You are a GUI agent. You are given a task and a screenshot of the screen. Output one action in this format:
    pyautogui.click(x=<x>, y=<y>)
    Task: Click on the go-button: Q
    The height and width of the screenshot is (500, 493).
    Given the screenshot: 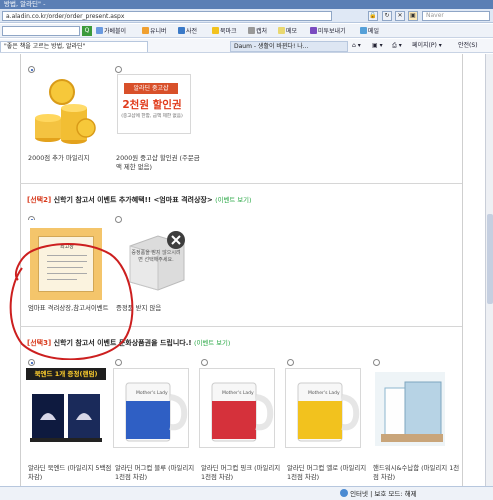 What is the action you would take?
    pyautogui.click(x=87, y=31)
    